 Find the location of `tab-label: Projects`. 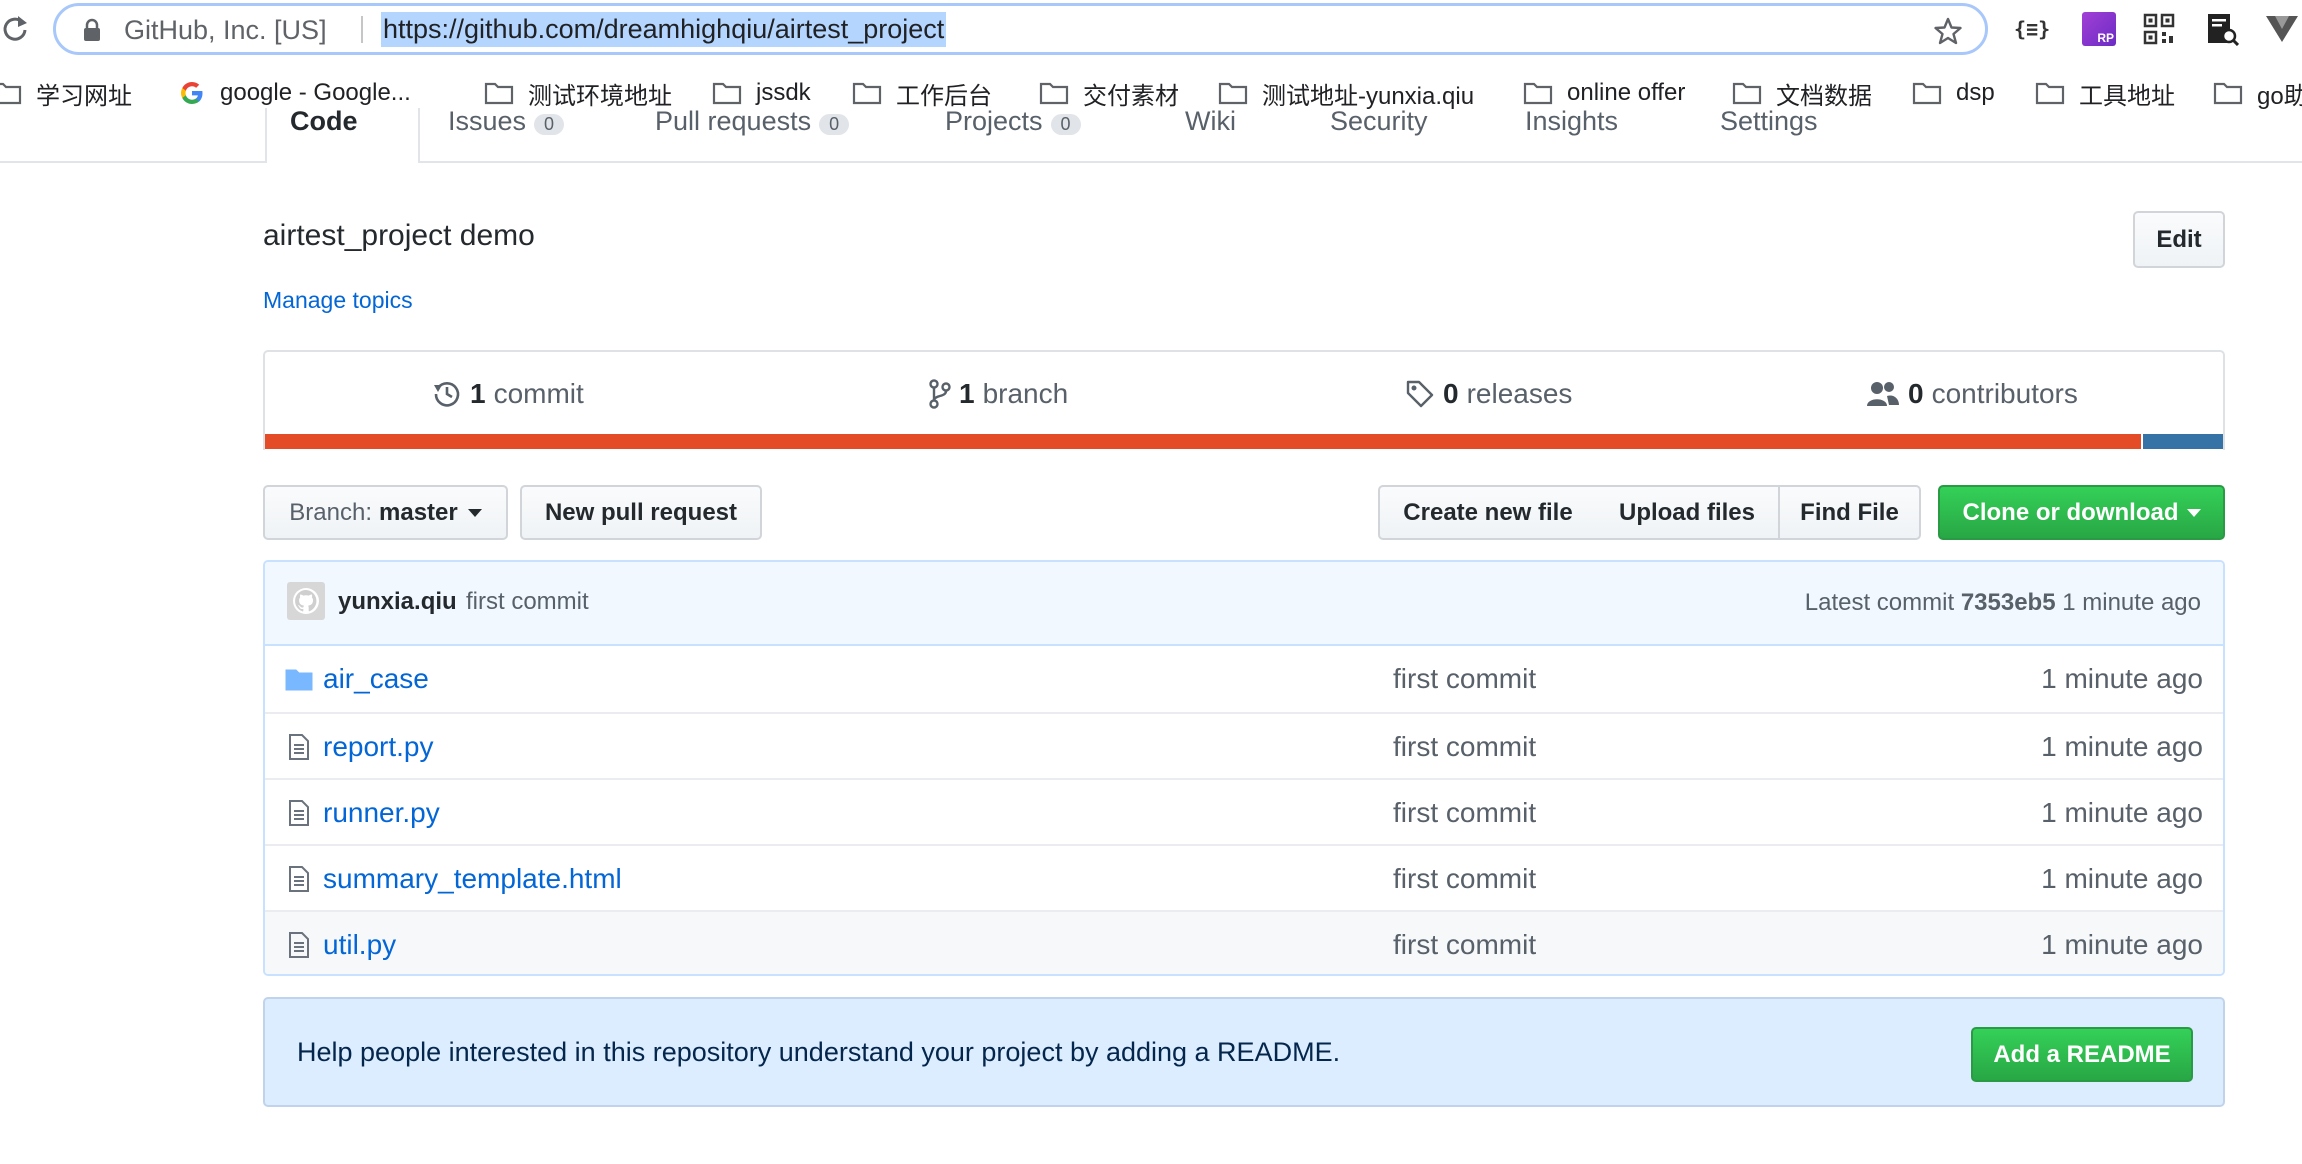

tab-label: Projects is located at coordinates (994, 122).